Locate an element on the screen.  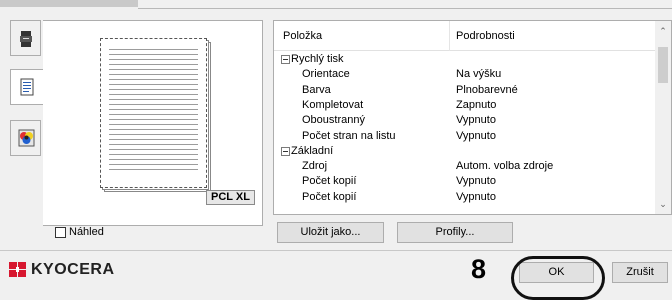
footer-divider is located at coordinates (336, 250).